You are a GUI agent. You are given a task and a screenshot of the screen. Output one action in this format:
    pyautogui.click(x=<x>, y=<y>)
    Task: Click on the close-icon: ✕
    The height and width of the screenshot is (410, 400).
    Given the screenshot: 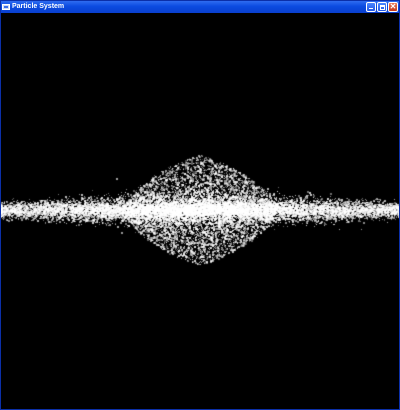 What is the action you would take?
    pyautogui.click(x=393, y=6)
    